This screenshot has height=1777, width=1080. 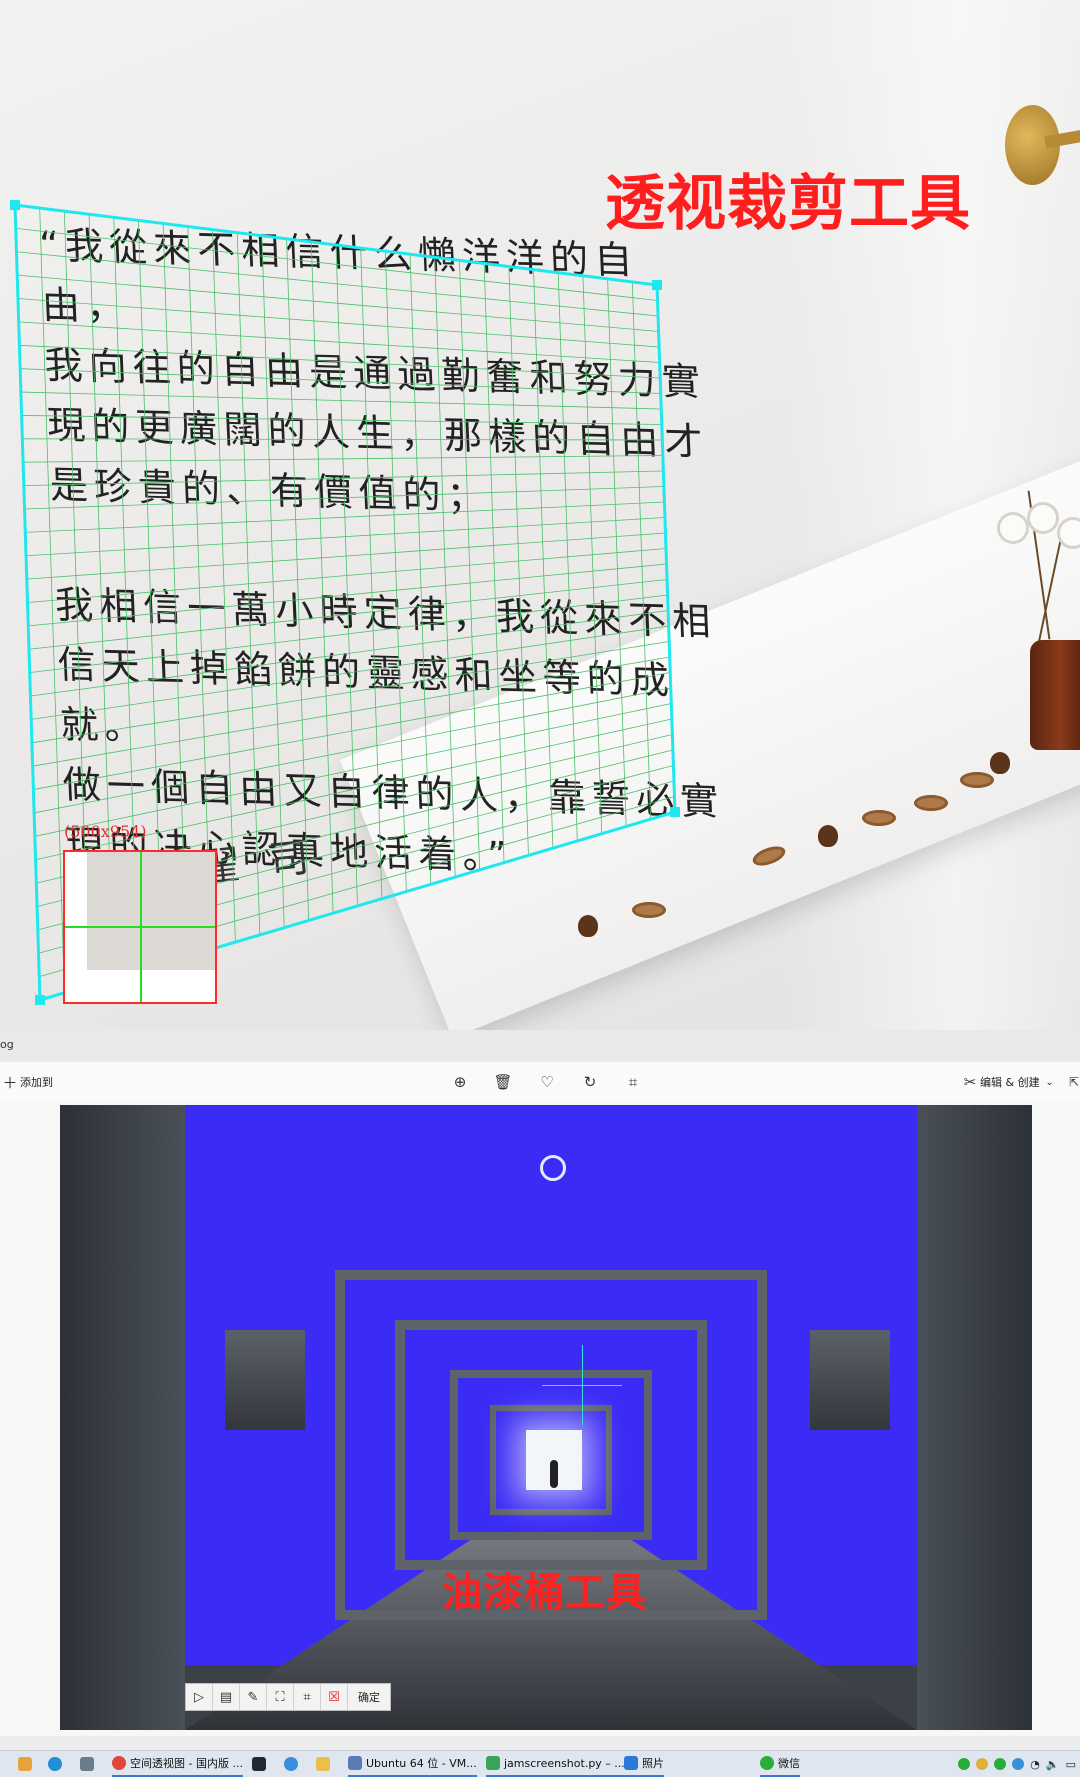 I want to click on screenshot-toolbar: ▷ ▤ ✎ ⛶ ⌗ ☒ 确定, so click(x=288, y=1697).